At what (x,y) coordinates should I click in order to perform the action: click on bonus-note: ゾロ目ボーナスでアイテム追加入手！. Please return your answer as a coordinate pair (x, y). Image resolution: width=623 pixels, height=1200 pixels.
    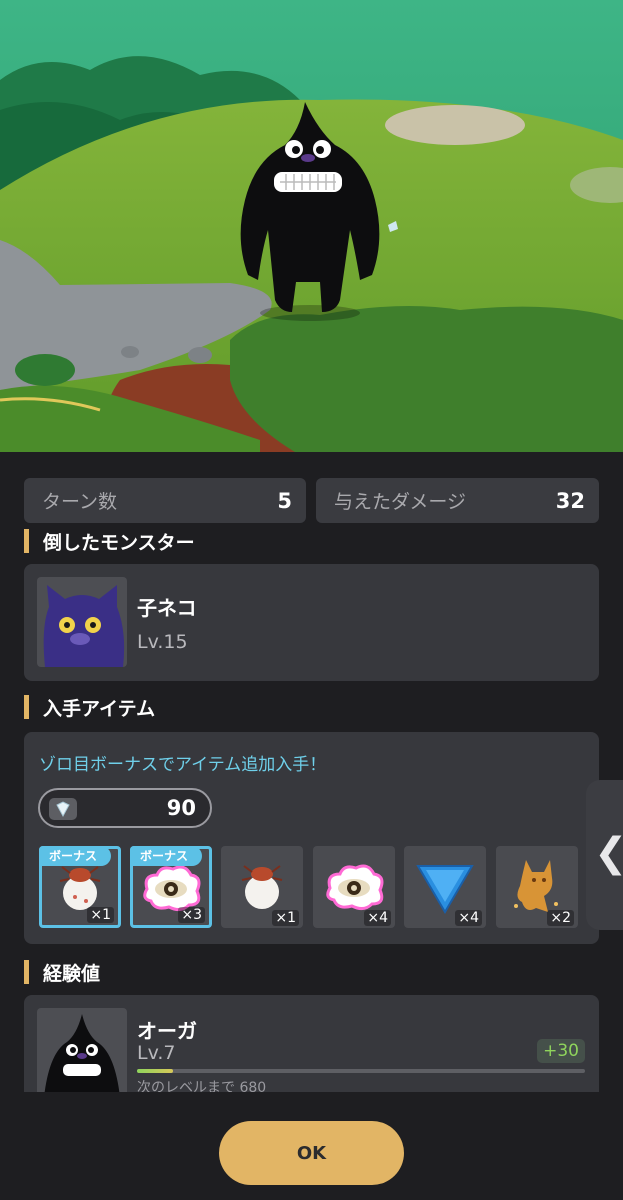
    Looking at the image, I should click on (183, 765).